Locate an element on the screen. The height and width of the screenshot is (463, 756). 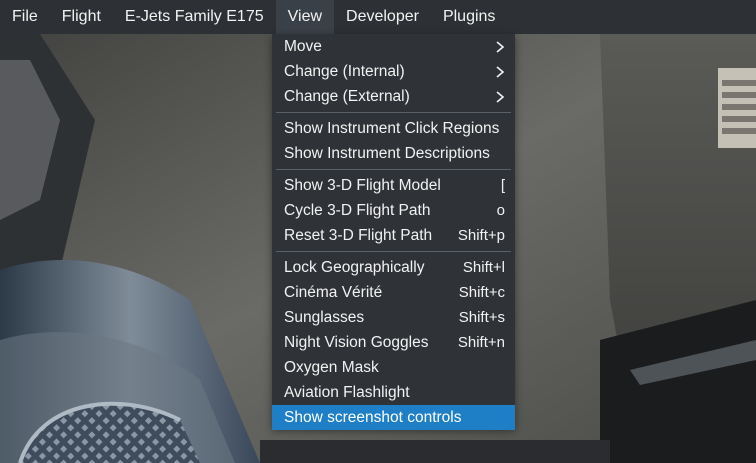
menu-item-change-external: Change (External) is located at coordinates (393, 96).